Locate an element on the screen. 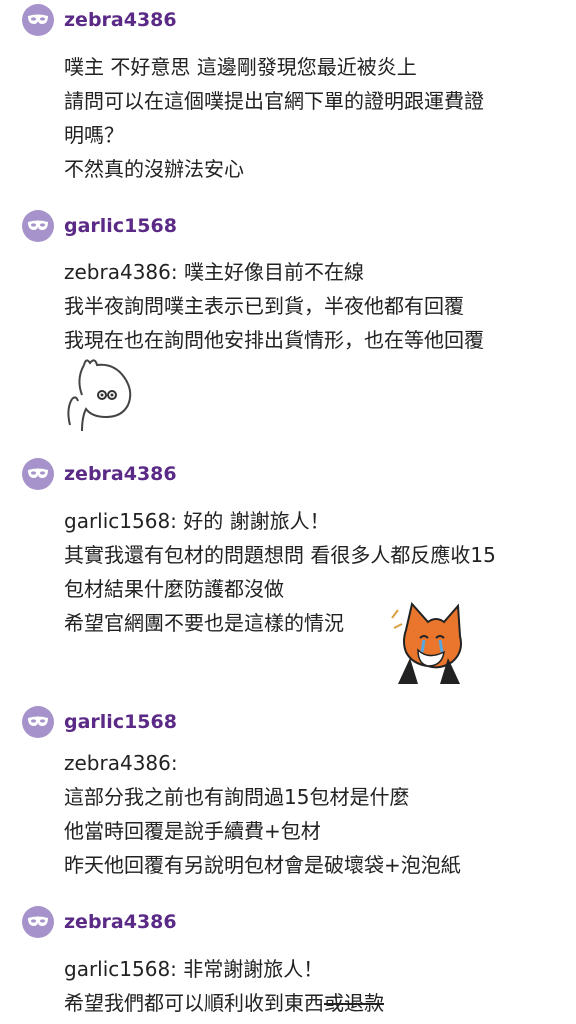 Image resolution: width=576 pixels, height=1024 pixels. comment-line: garlic1568: 非常謝謝旅人！ is located at coordinates (194, 969).